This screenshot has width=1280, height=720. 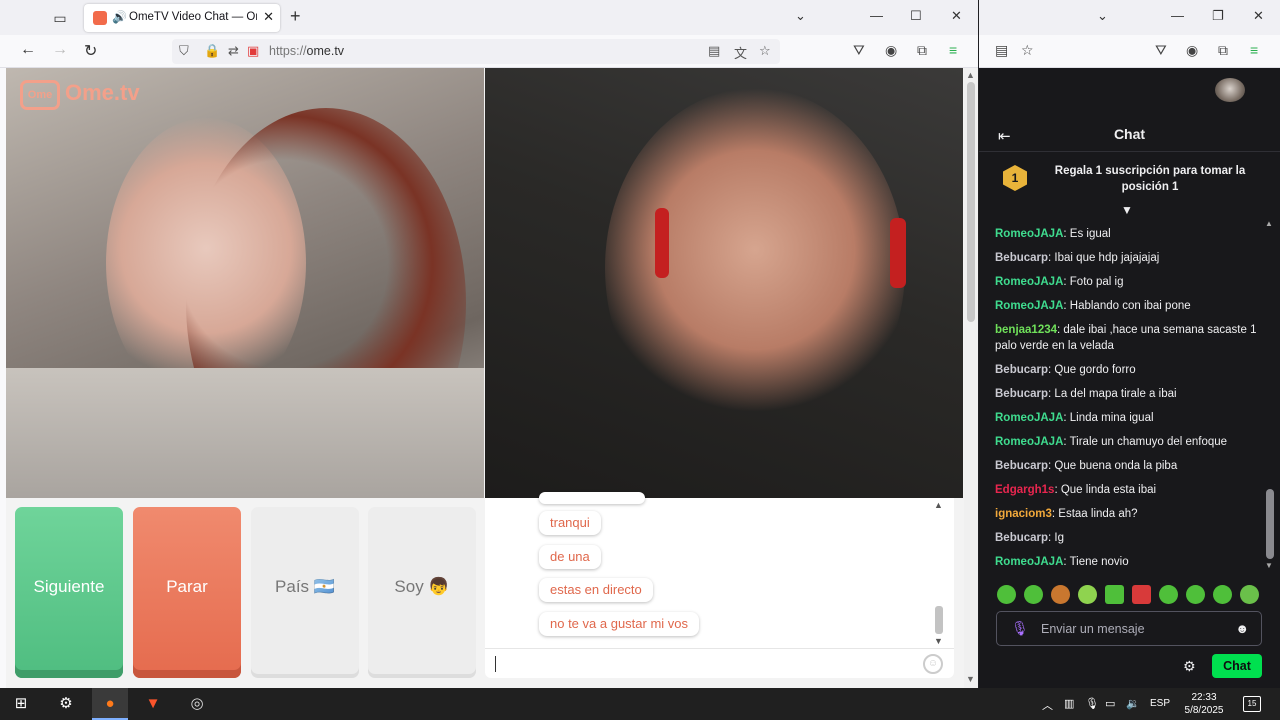 I want to click on speaker-icon: 🔊, so click(x=119, y=17).